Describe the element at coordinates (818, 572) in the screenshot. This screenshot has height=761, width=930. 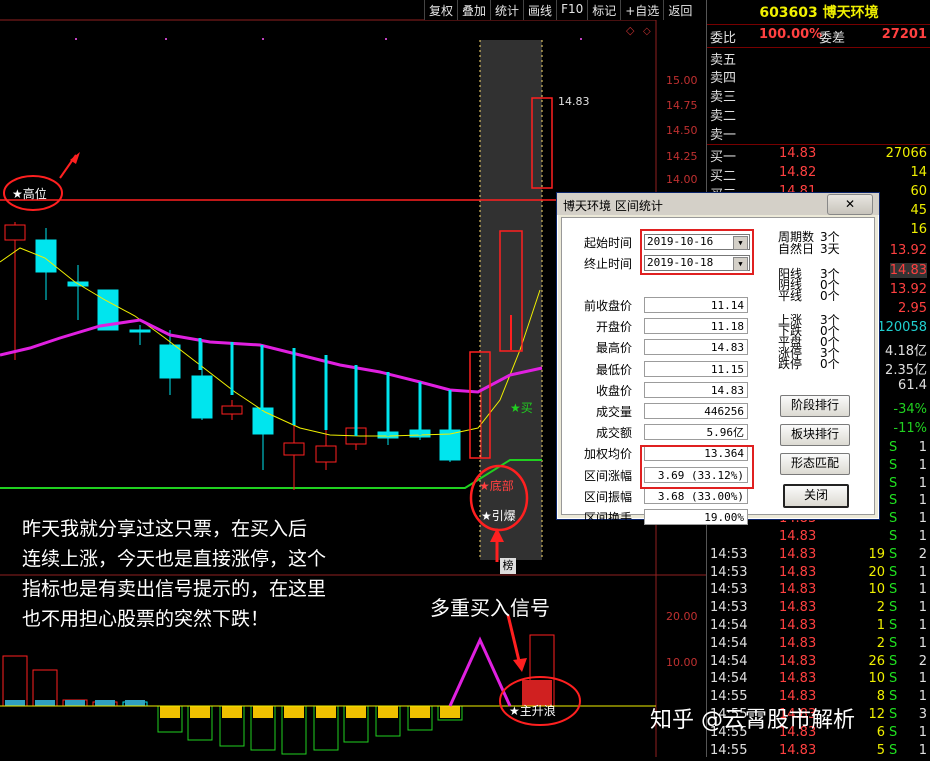
I see `tick-row: 14:53 14.83 20 S 1` at that location.